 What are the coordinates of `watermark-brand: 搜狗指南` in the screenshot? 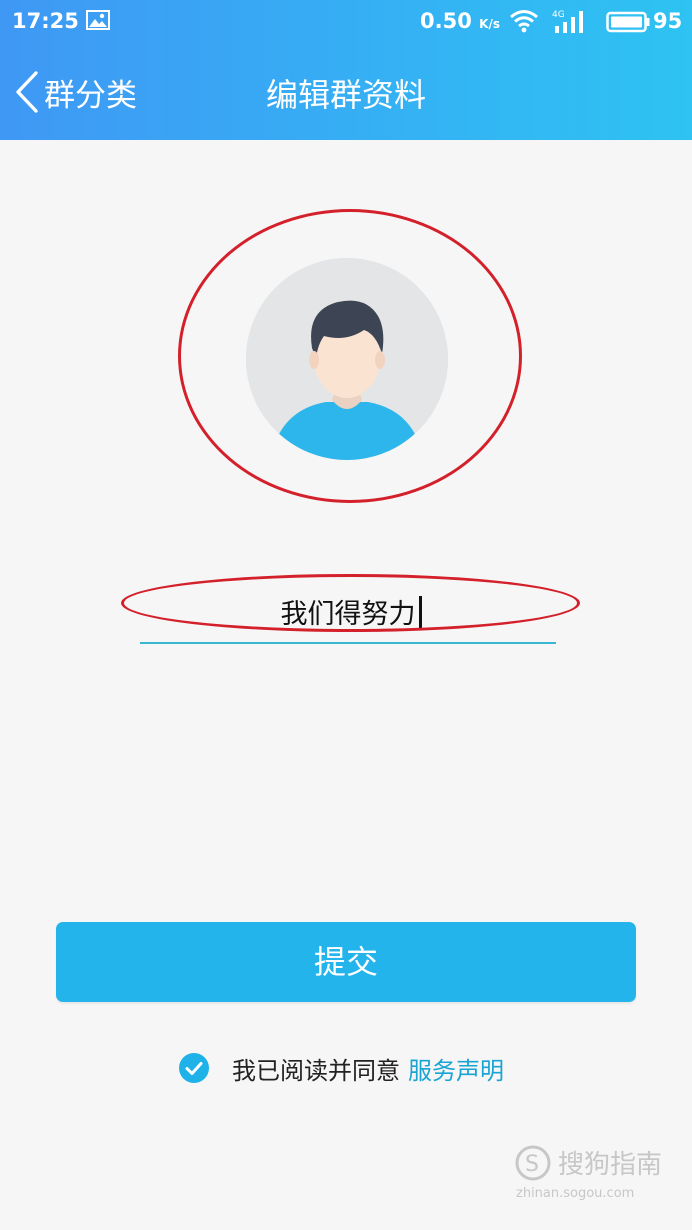 It's located at (610, 1165).